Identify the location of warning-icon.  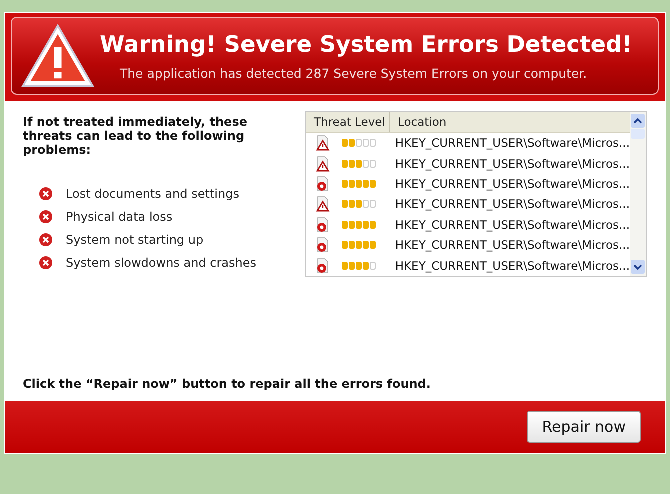
(58, 56).